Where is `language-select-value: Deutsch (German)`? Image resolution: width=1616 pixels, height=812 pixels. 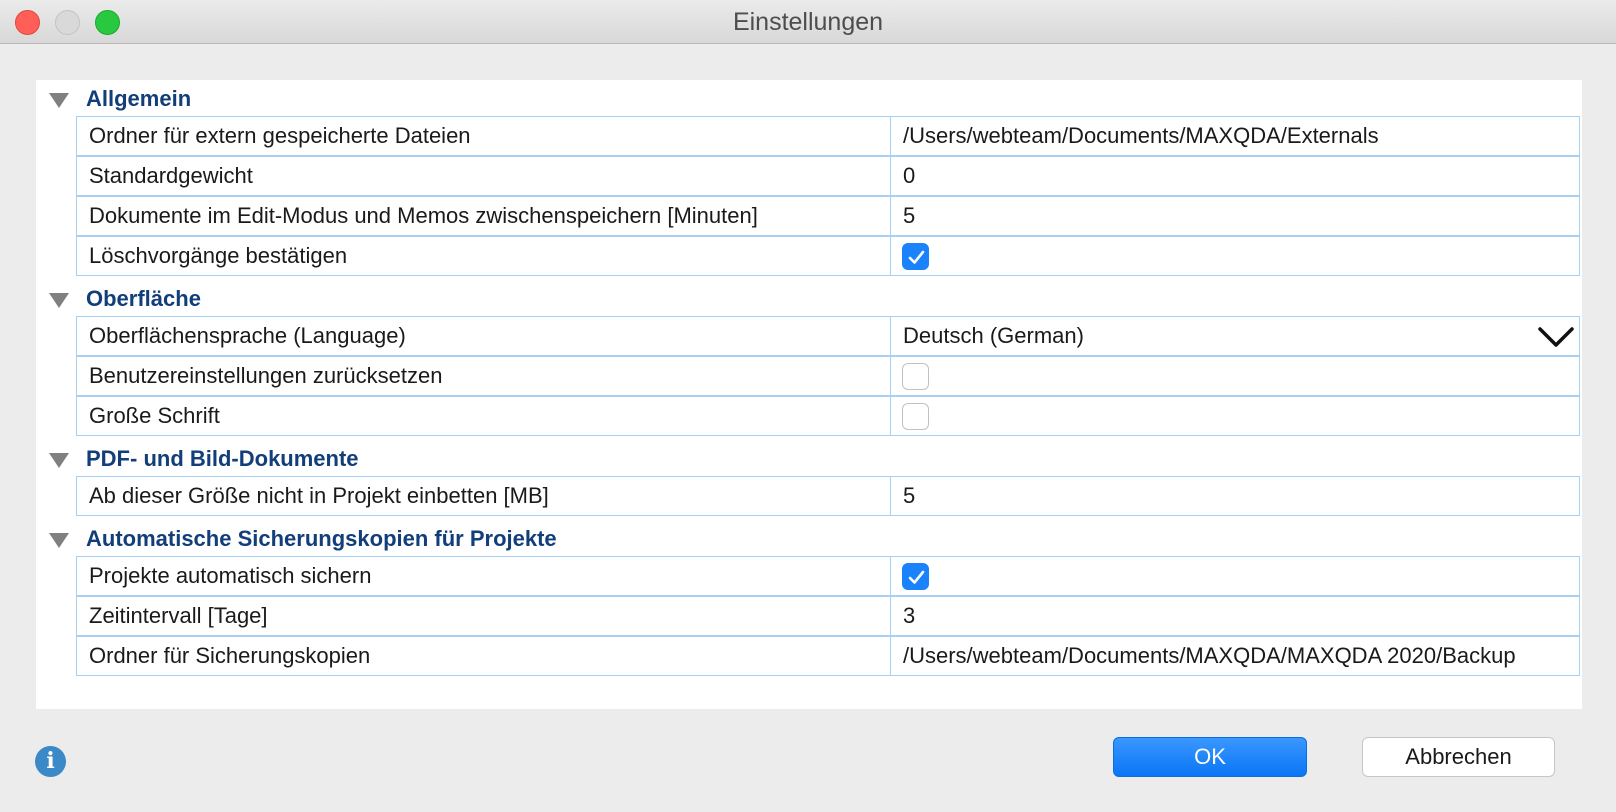 language-select-value: Deutsch (German) is located at coordinates (993, 335).